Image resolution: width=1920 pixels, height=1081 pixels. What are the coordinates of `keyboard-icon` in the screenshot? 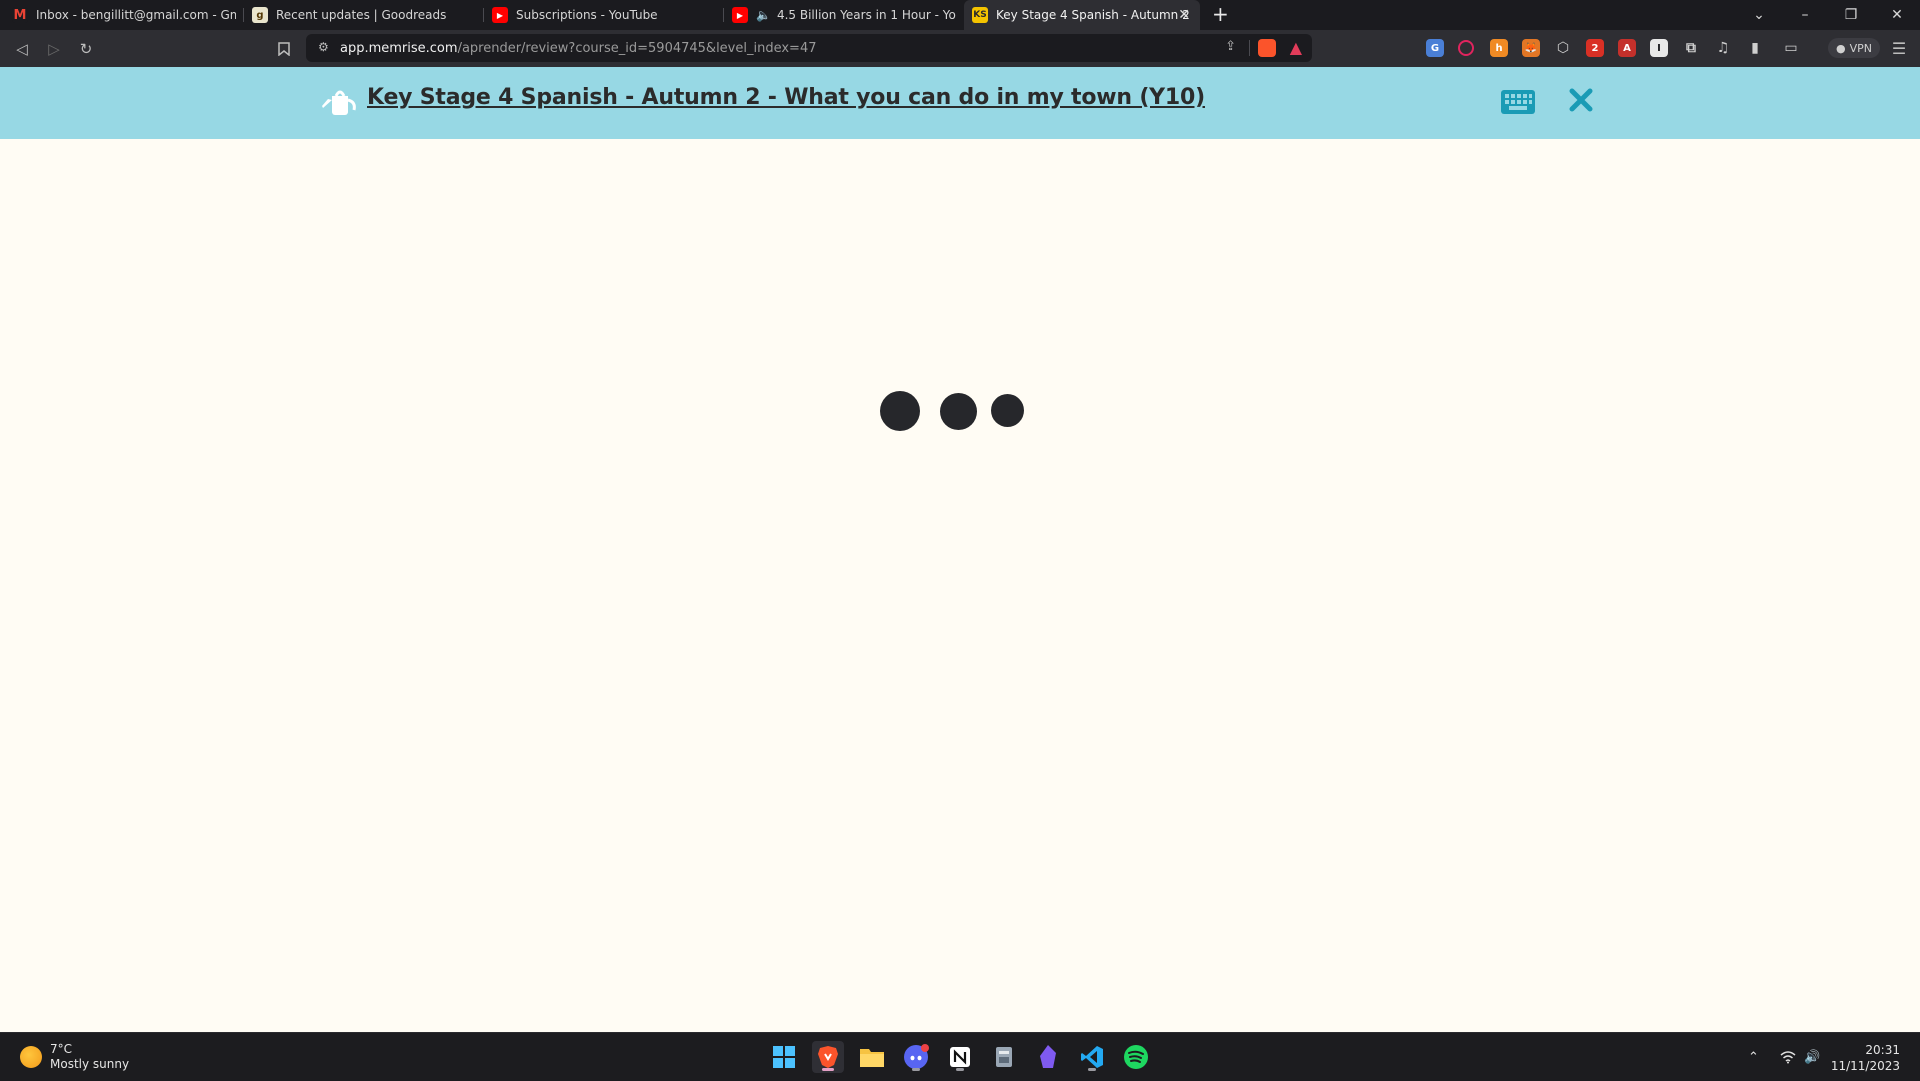 It's located at (1518, 102).